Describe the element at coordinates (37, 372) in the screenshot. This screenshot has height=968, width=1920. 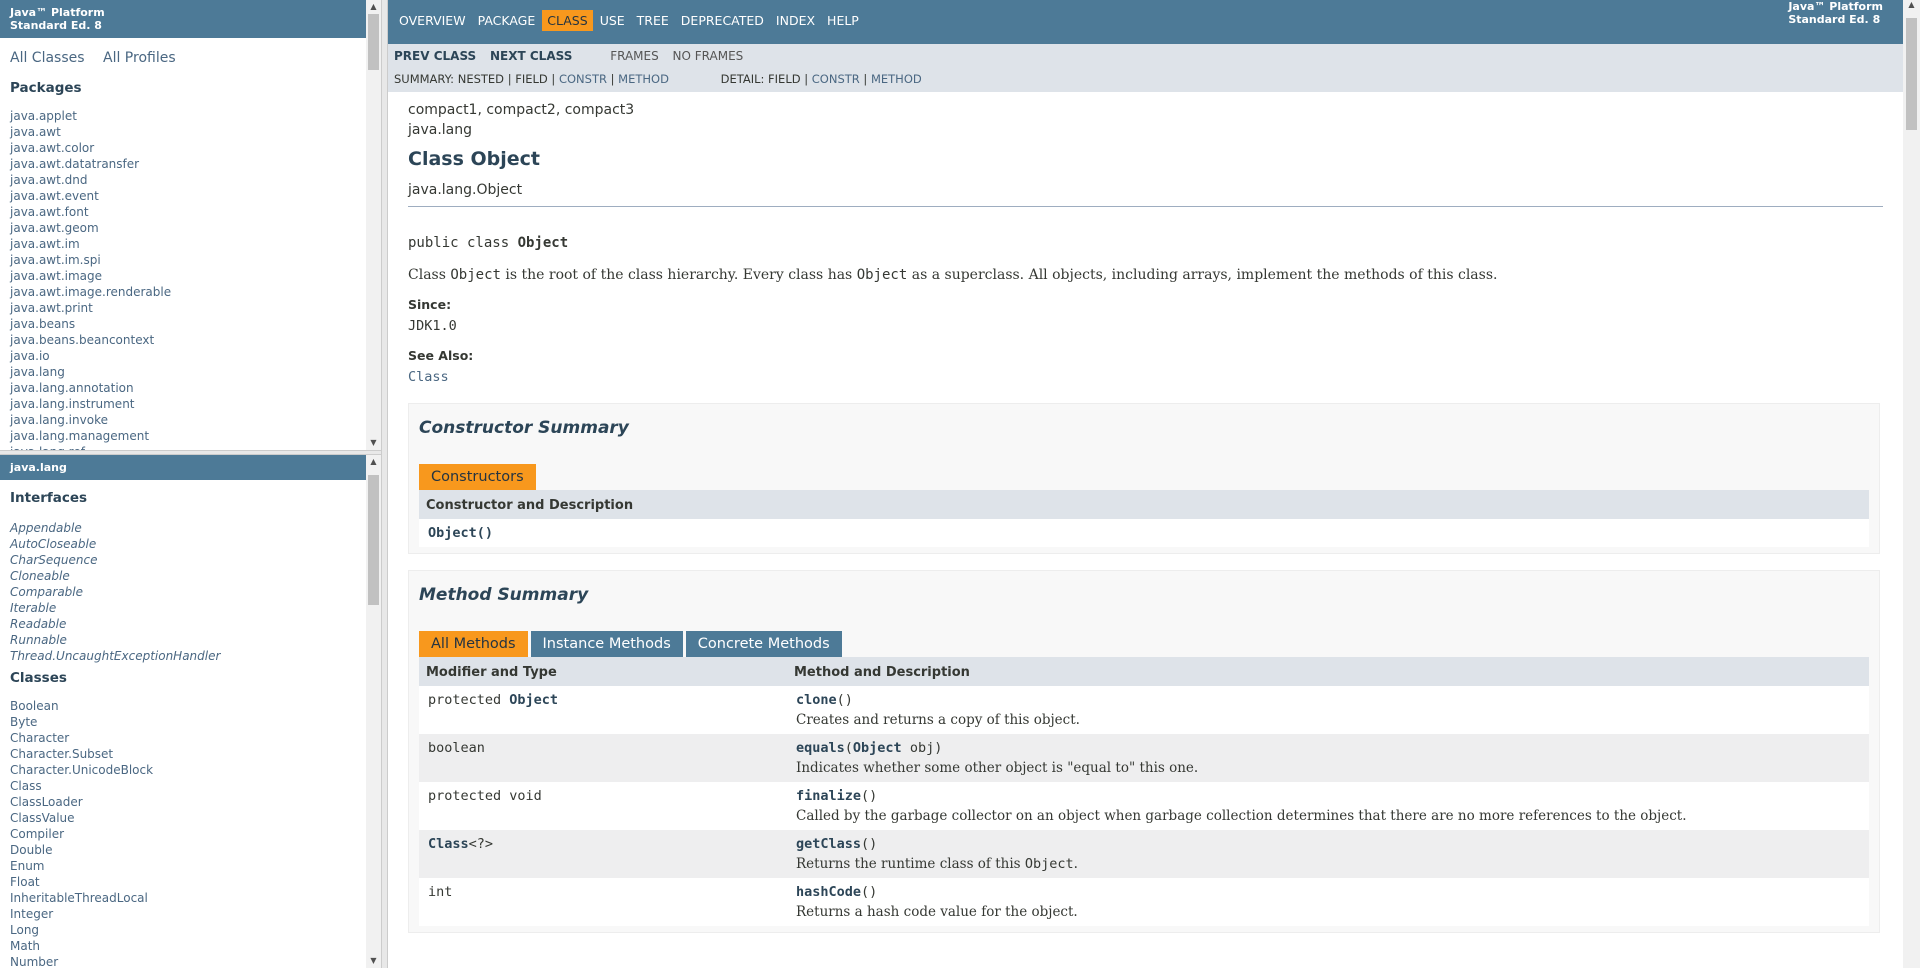
I see `package-link: java.lang` at that location.